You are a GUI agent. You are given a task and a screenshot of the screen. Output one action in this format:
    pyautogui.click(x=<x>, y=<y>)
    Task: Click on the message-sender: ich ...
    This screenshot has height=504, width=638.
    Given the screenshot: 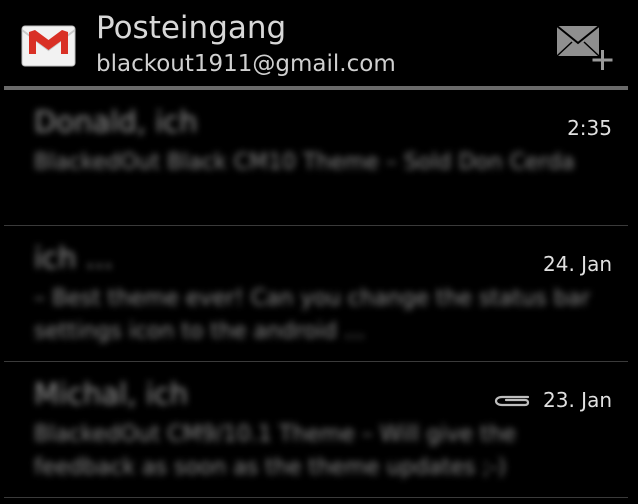 What is the action you would take?
    pyautogui.click(x=74, y=258)
    